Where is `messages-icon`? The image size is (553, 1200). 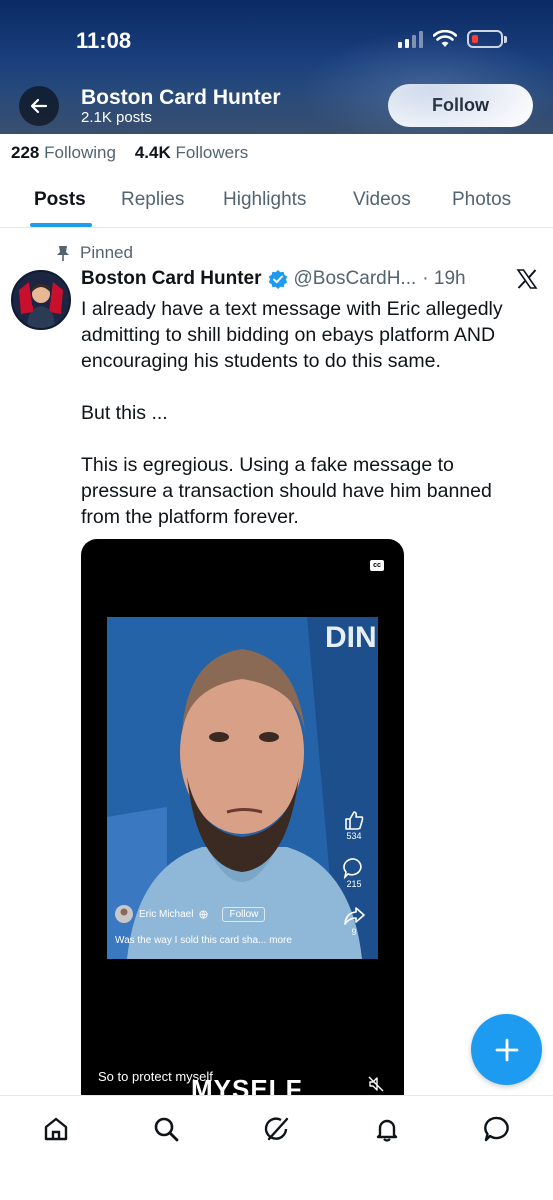 messages-icon is located at coordinates (497, 1129).